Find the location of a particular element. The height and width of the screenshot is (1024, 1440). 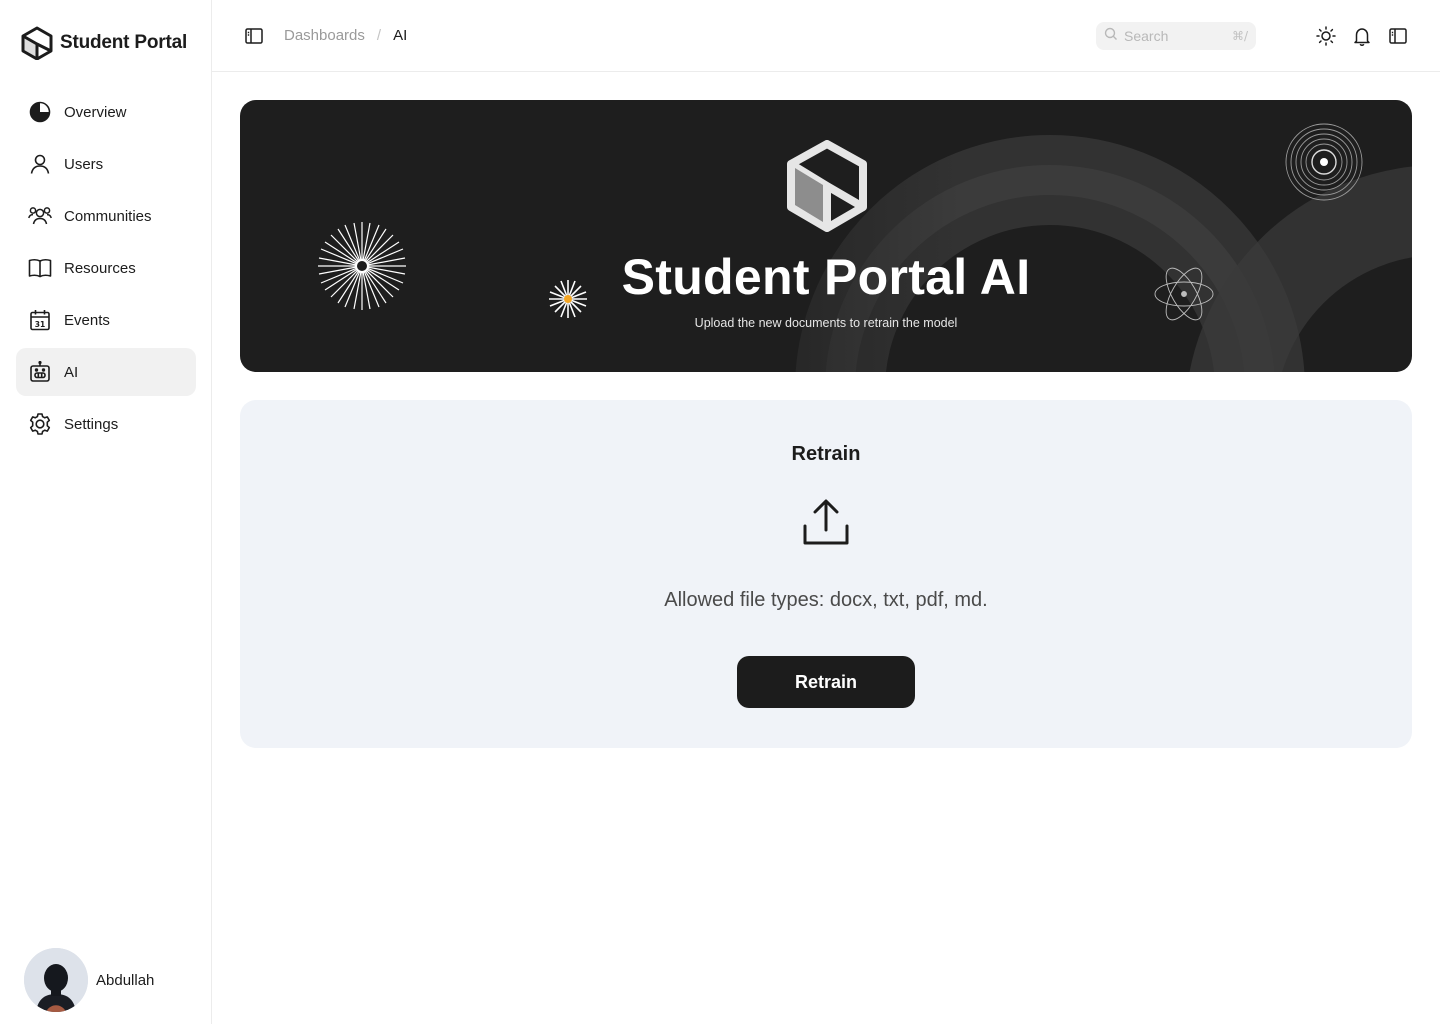

banner-title: Student Portal AI is located at coordinates (826, 277).